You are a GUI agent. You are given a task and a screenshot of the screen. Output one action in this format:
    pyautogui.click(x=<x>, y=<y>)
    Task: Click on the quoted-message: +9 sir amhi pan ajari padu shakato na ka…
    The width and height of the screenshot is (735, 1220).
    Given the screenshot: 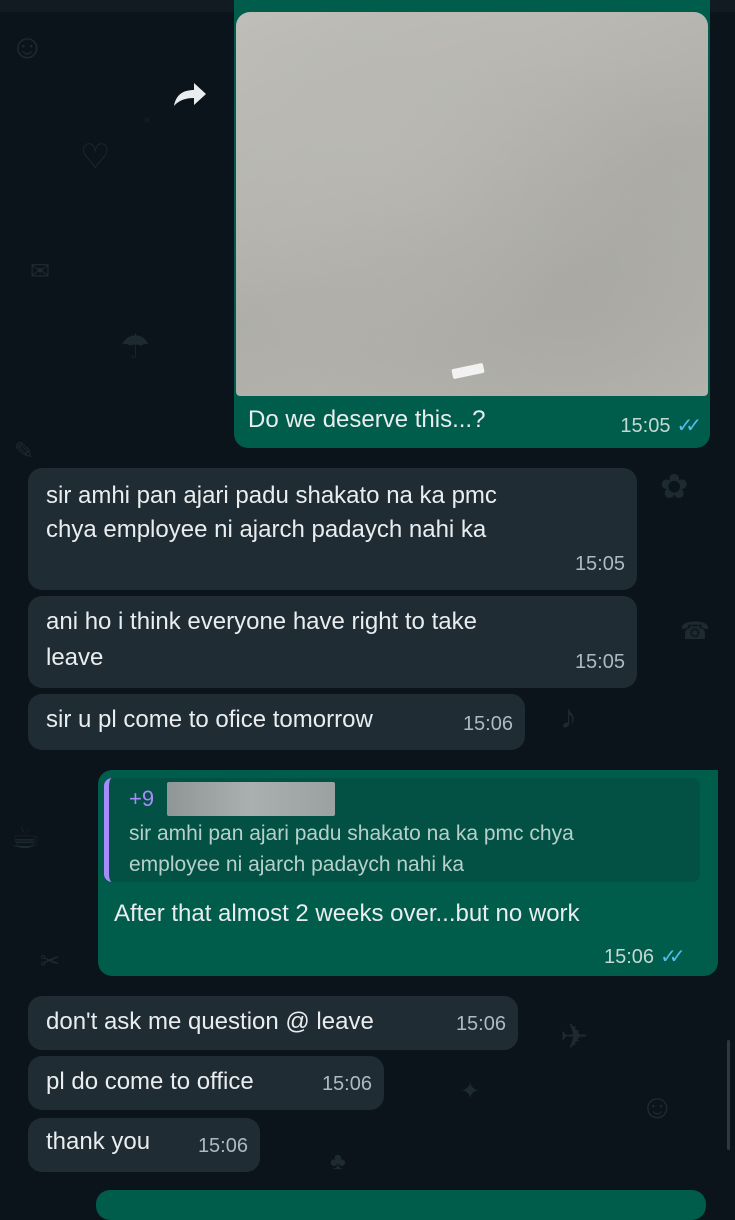 What is the action you would take?
    pyautogui.click(x=402, y=830)
    